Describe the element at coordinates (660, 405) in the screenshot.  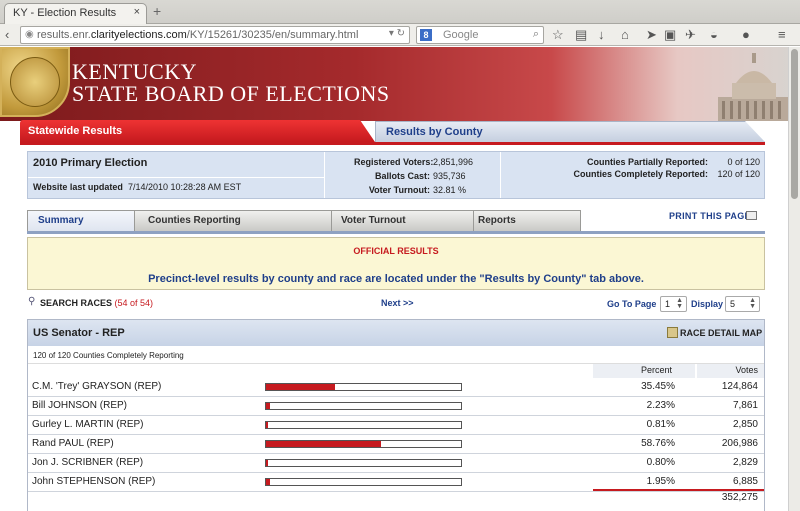
I see `candidate-percent: 2.23%` at that location.